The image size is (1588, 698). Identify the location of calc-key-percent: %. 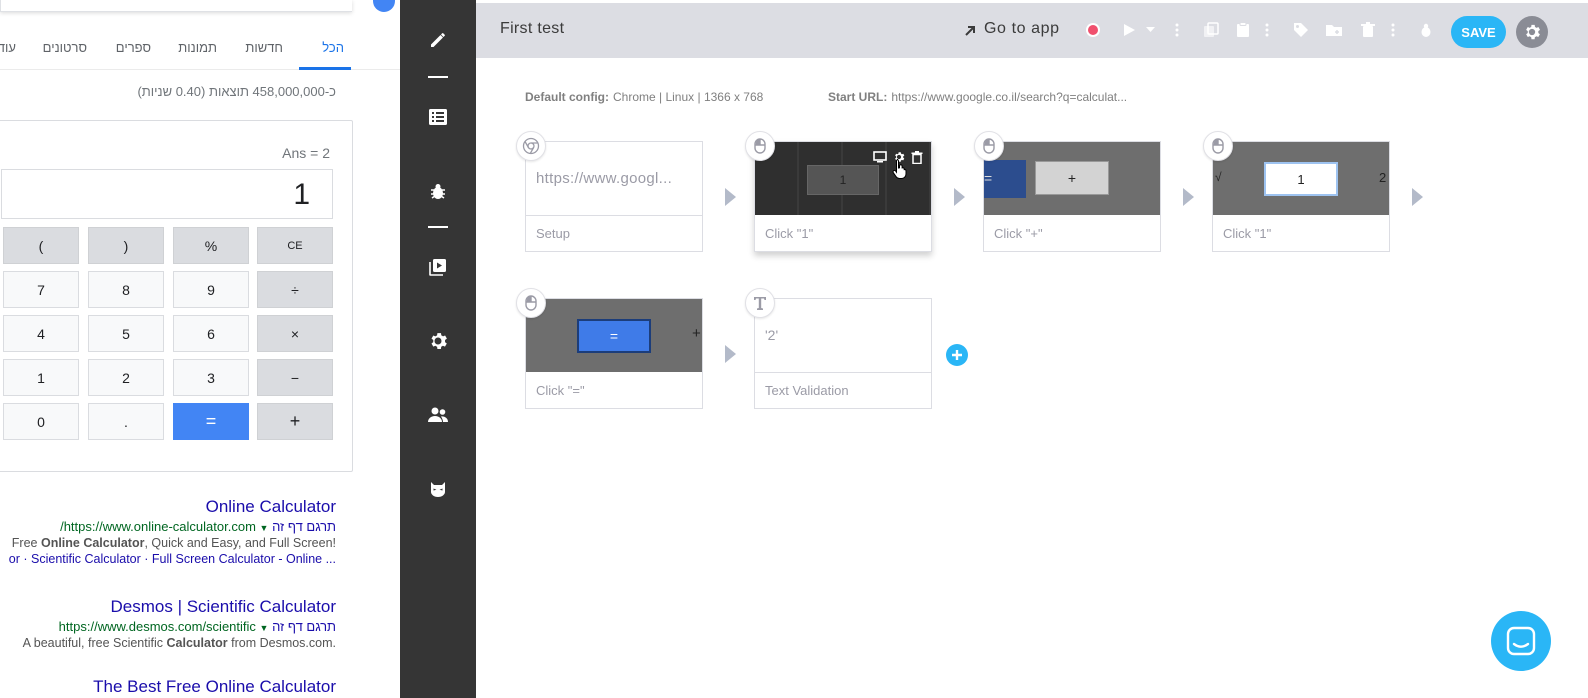
(211, 245).